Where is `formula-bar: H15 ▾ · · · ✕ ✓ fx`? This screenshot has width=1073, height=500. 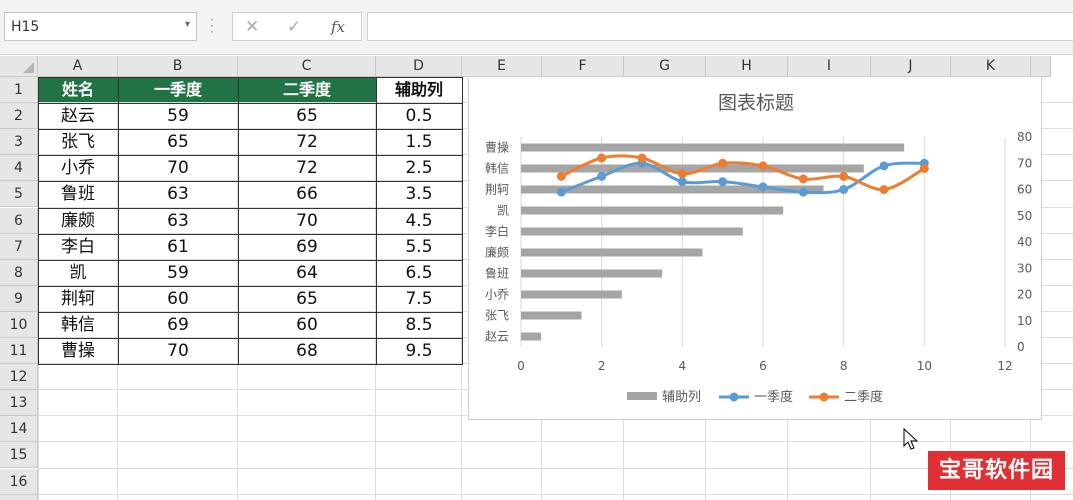
formula-bar: H15 ▾ · · · ✕ ✓ fx is located at coordinates (536, 27).